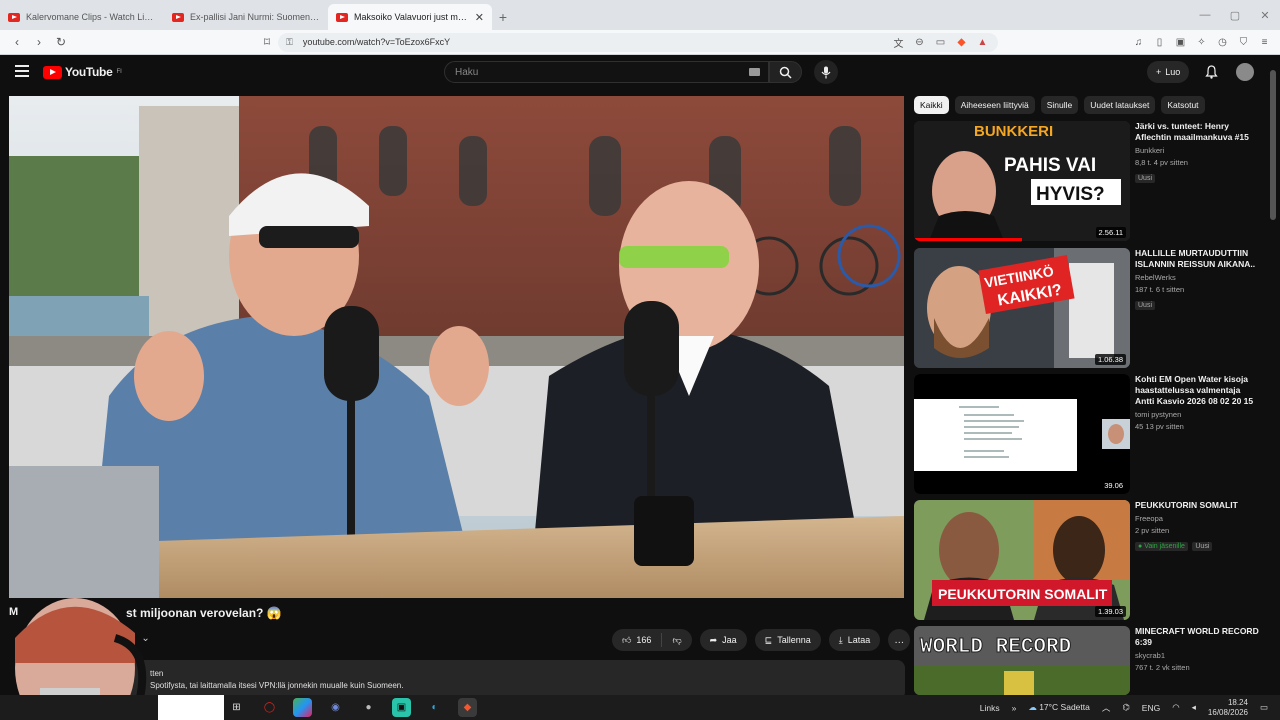 This screenshot has height=720, width=1280. Describe the element at coordinates (434, 707) in the screenshot. I see `edge-icon: ◐` at that location.